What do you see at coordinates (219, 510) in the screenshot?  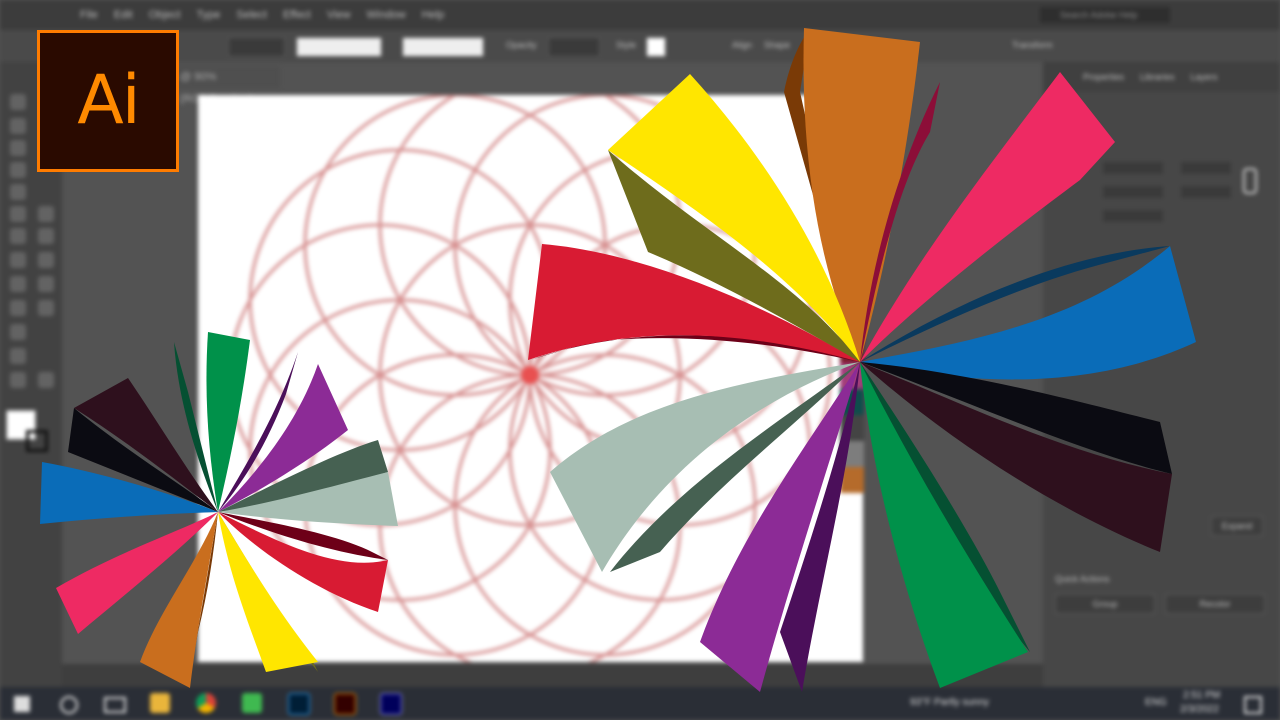 I see `small-ribbon-flower` at bounding box center [219, 510].